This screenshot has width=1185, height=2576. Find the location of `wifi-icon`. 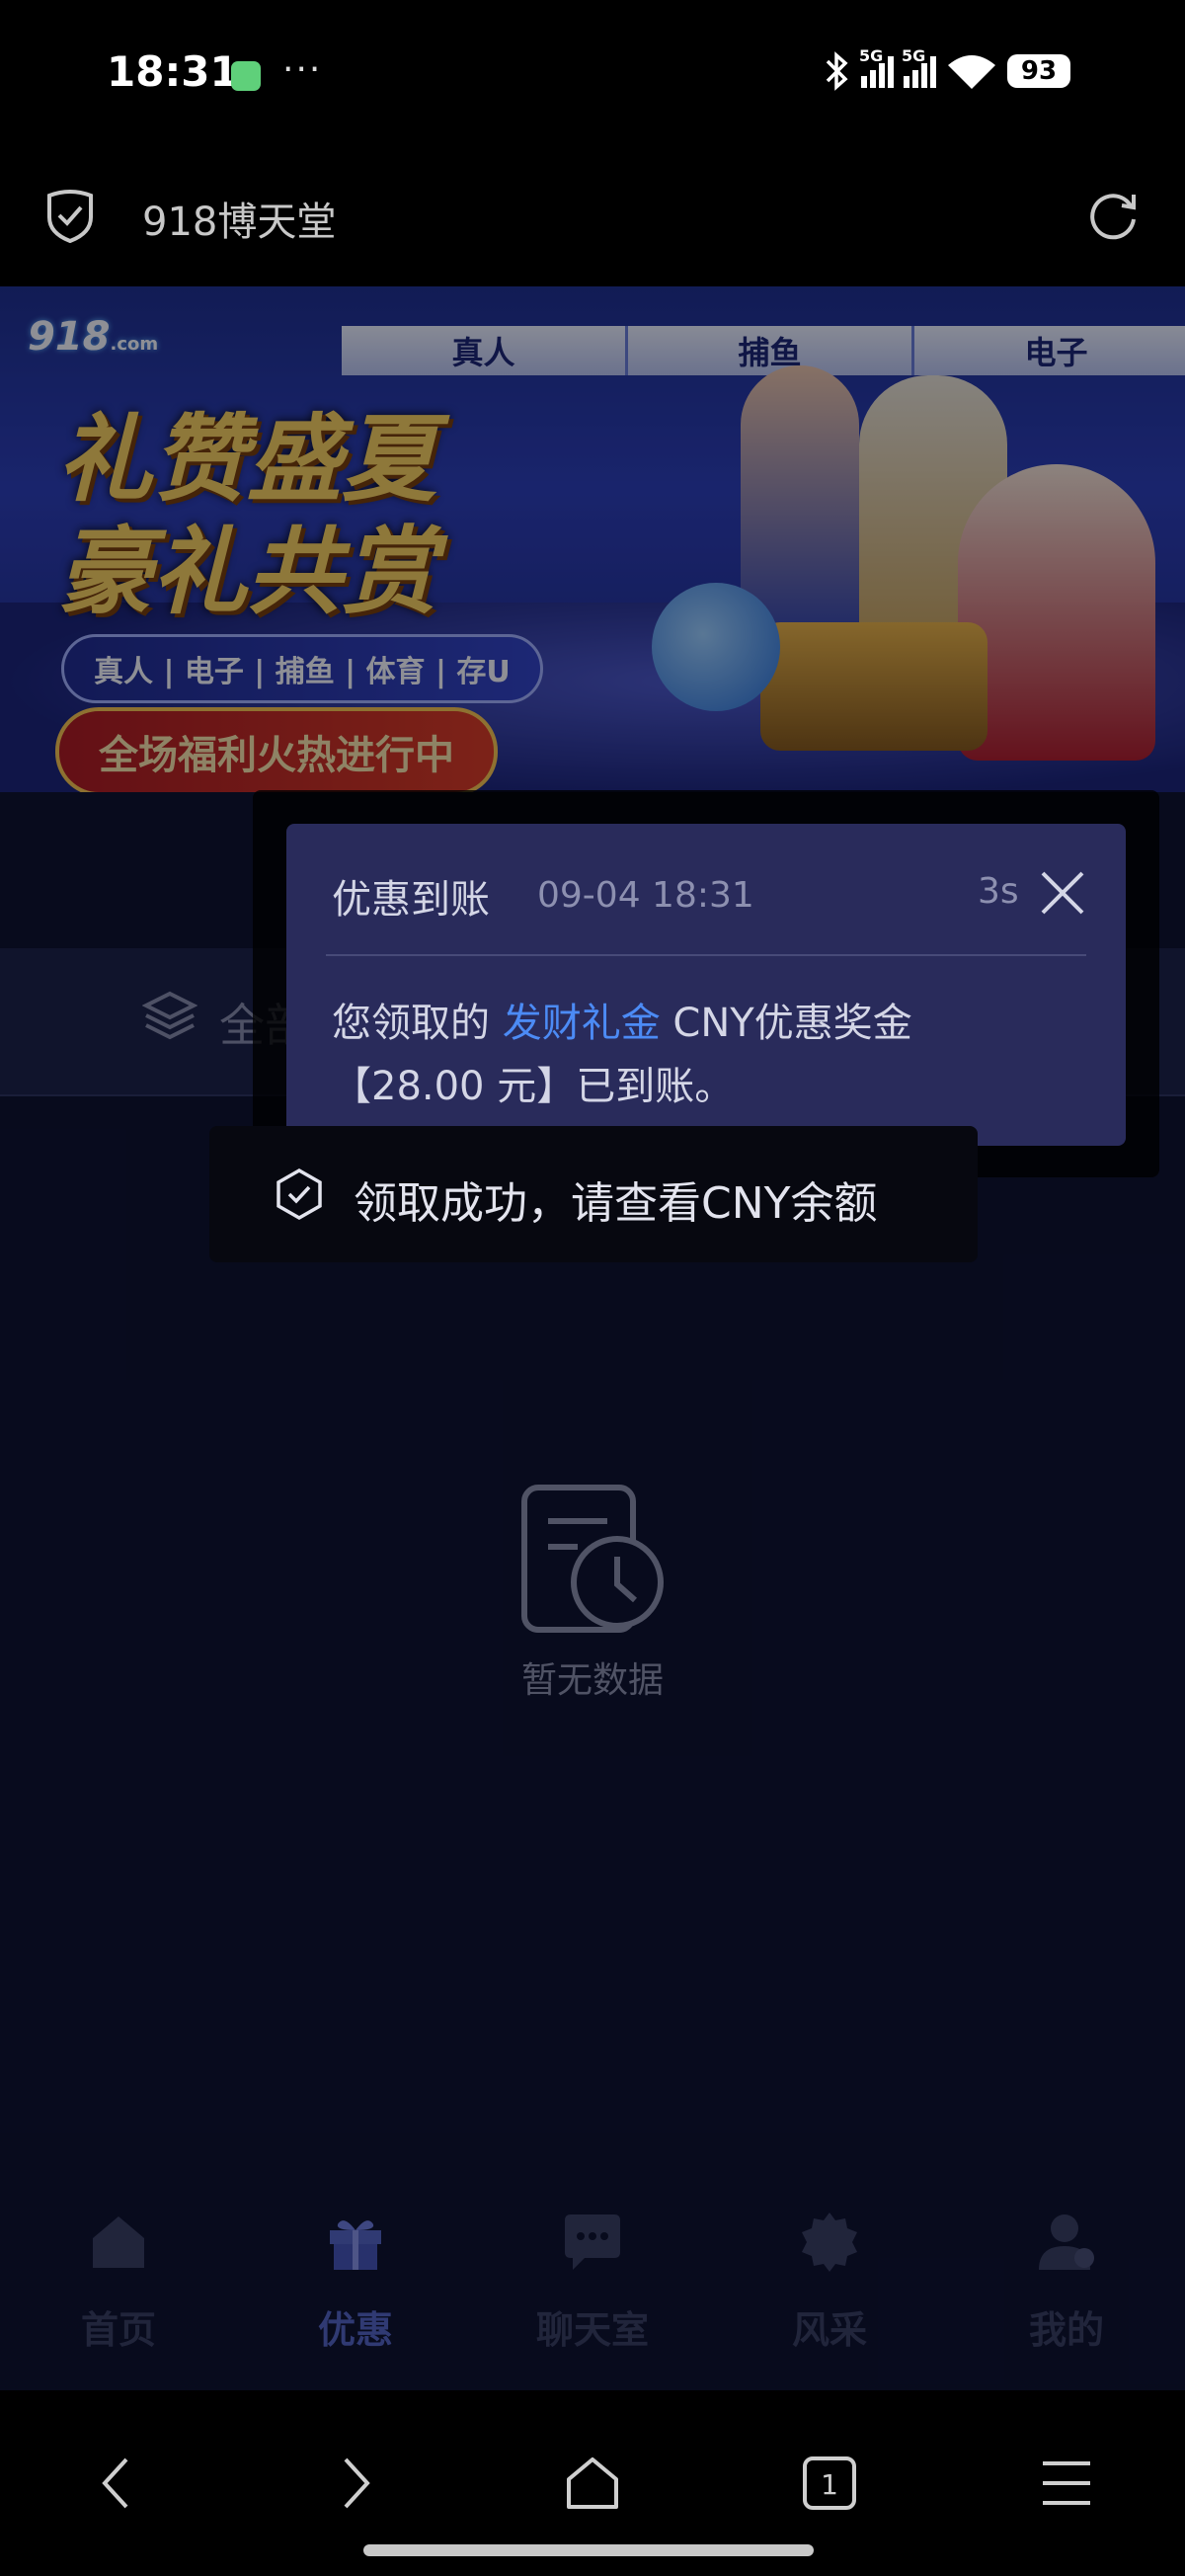

wifi-icon is located at coordinates (972, 72).